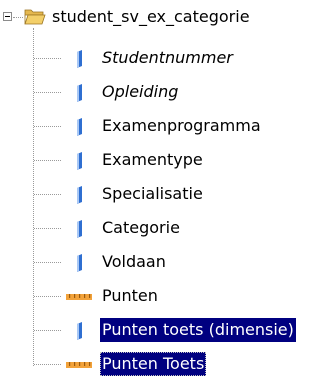  I want to click on tree-item: Opleiding, so click(167, 95).